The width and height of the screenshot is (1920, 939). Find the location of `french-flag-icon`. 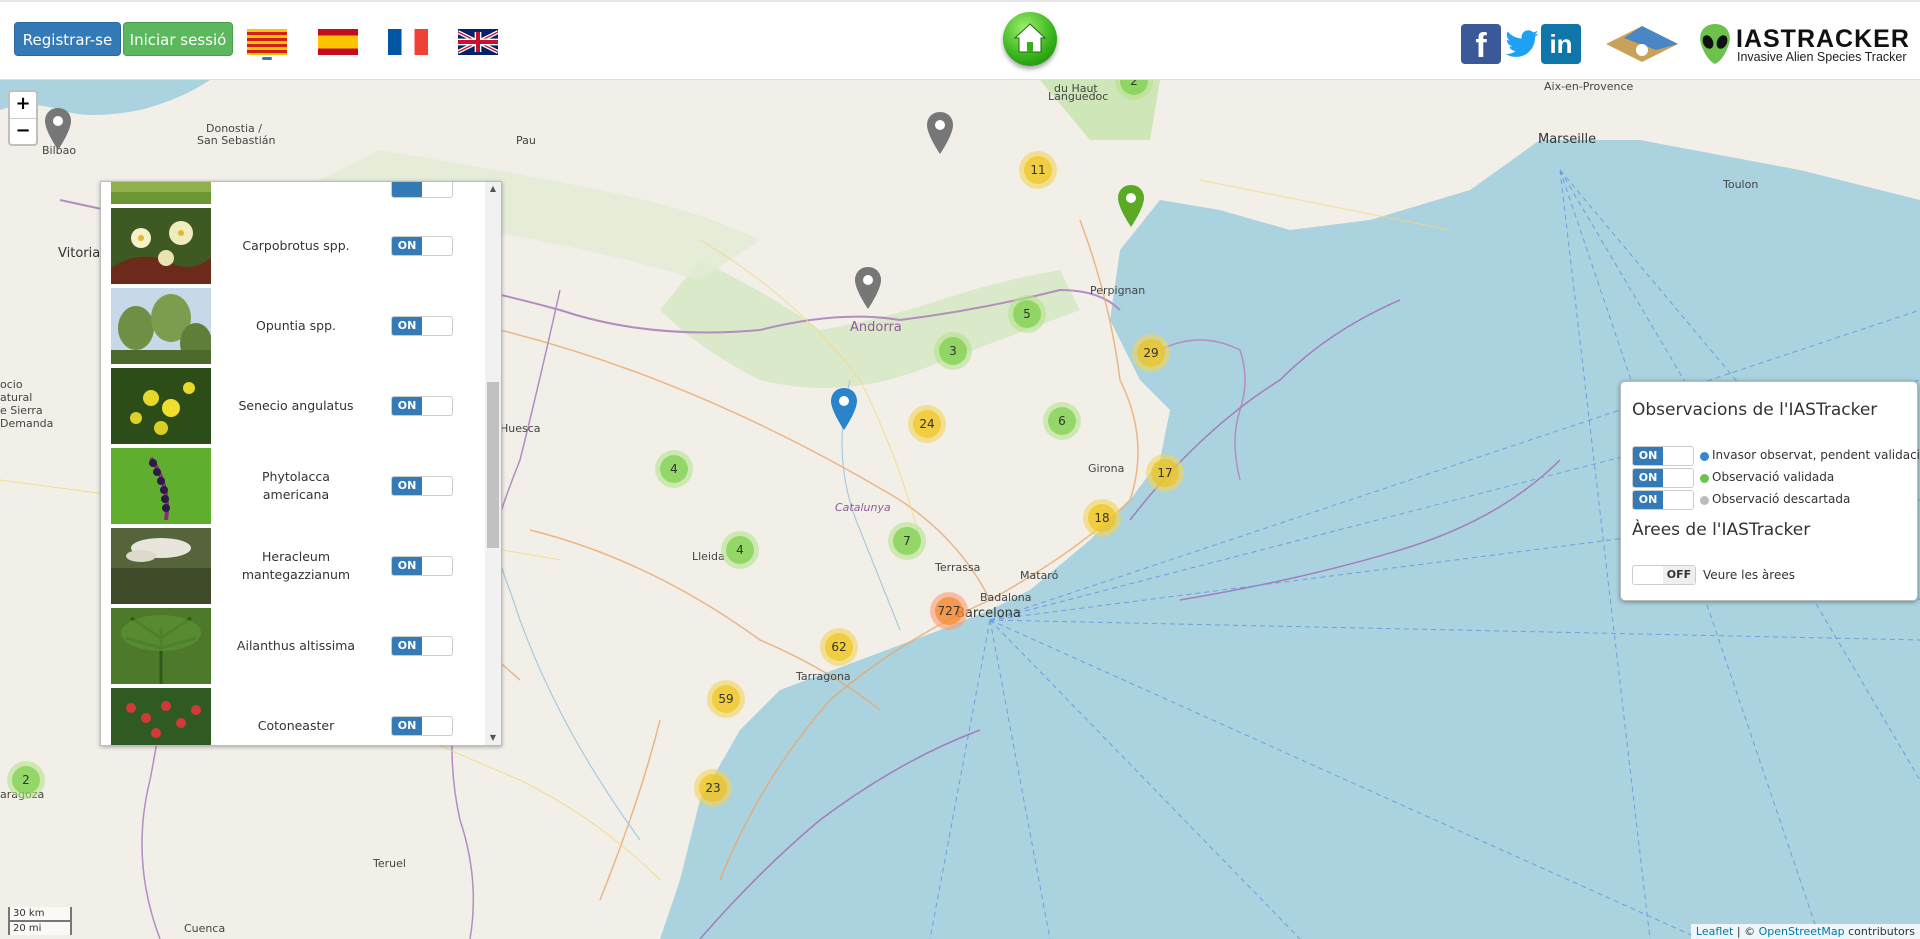

french-flag-icon is located at coordinates (408, 42).